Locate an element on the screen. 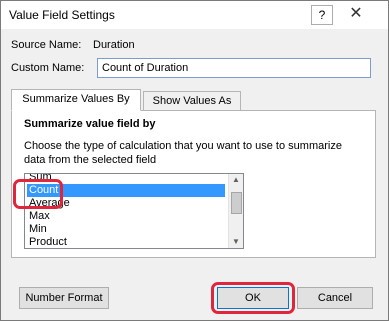 The height and width of the screenshot is (321, 389). ok-button: OK is located at coordinates (253, 298).